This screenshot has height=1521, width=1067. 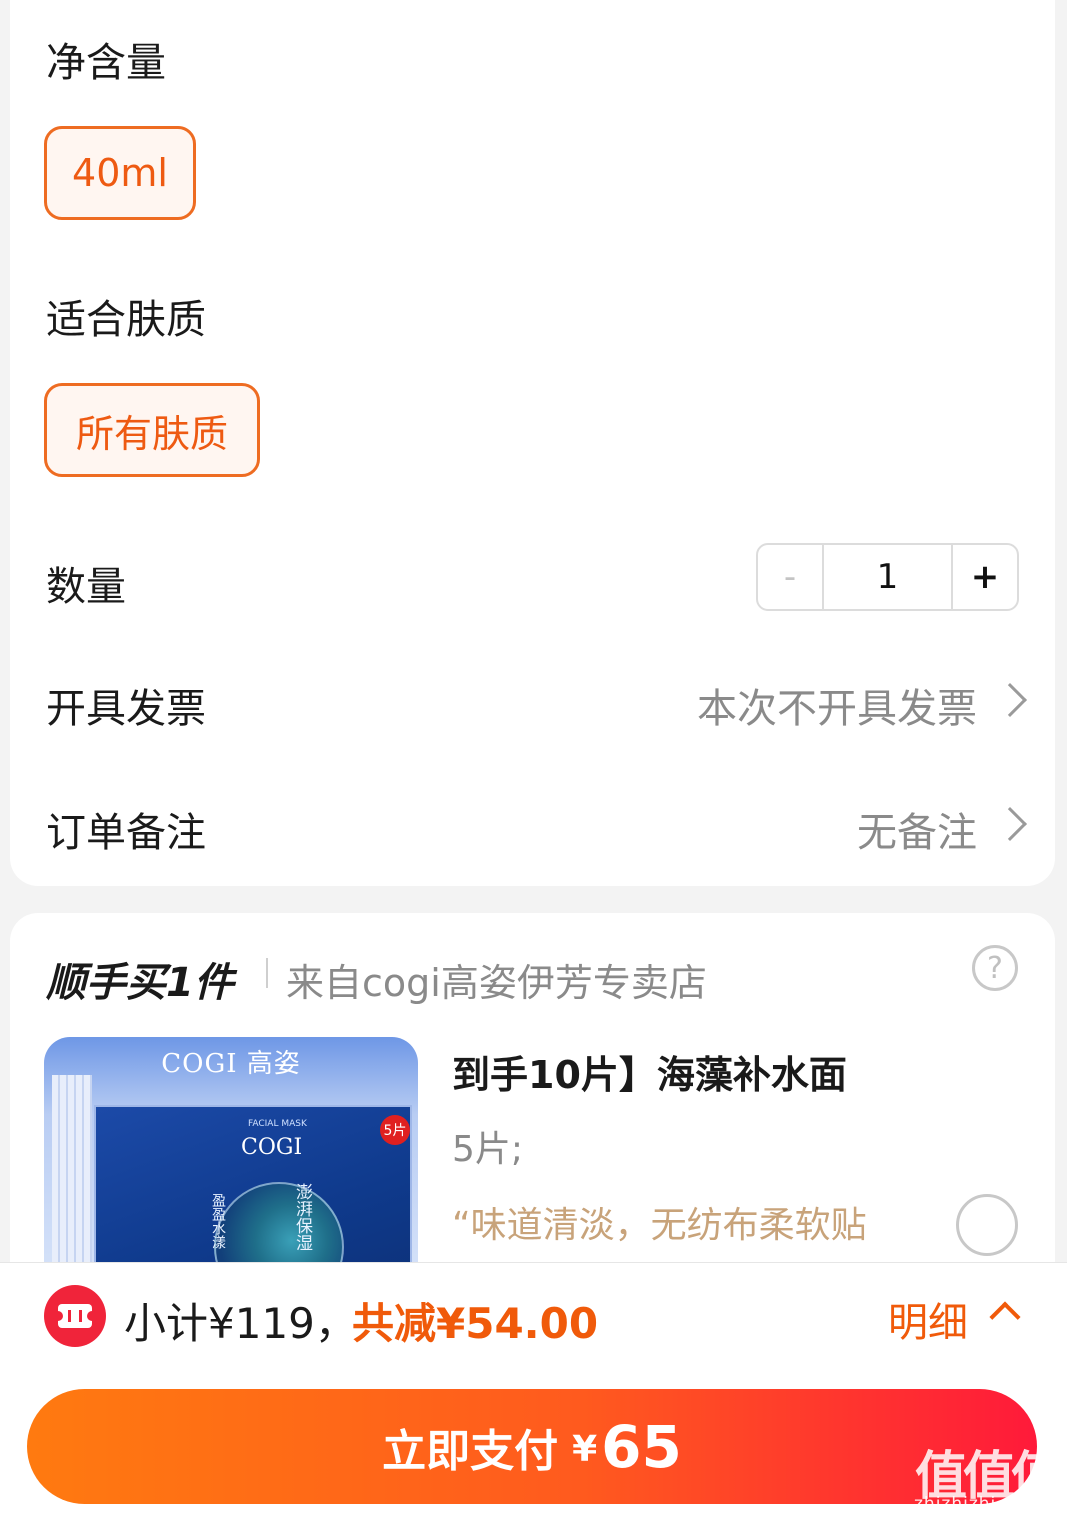 What do you see at coordinates (140, 983) in the screenshot?
I see `addon-title: 顺手买1件` at bounding box center [140, 983].